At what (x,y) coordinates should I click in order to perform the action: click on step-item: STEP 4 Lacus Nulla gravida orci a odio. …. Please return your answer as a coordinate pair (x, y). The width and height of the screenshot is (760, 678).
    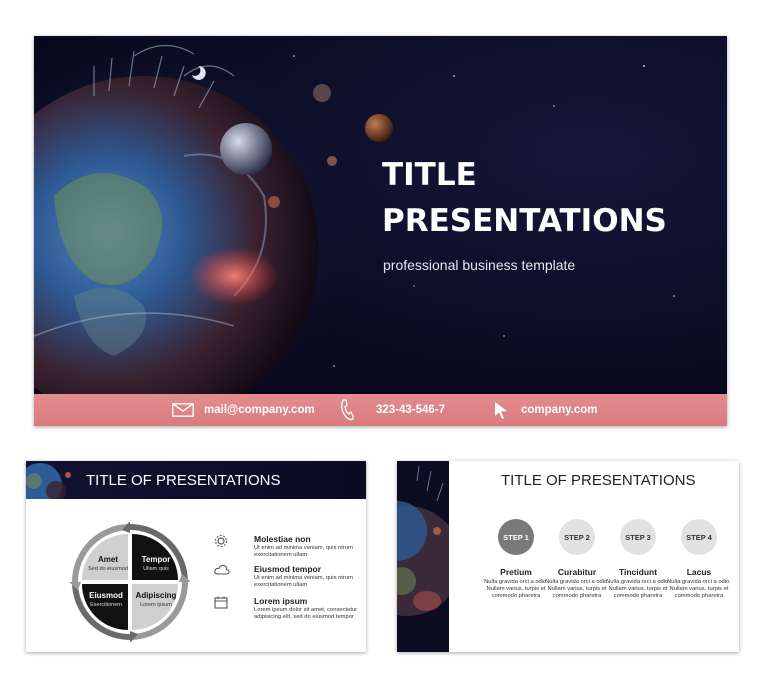
    Looking at the image, I should click on (699, 559).